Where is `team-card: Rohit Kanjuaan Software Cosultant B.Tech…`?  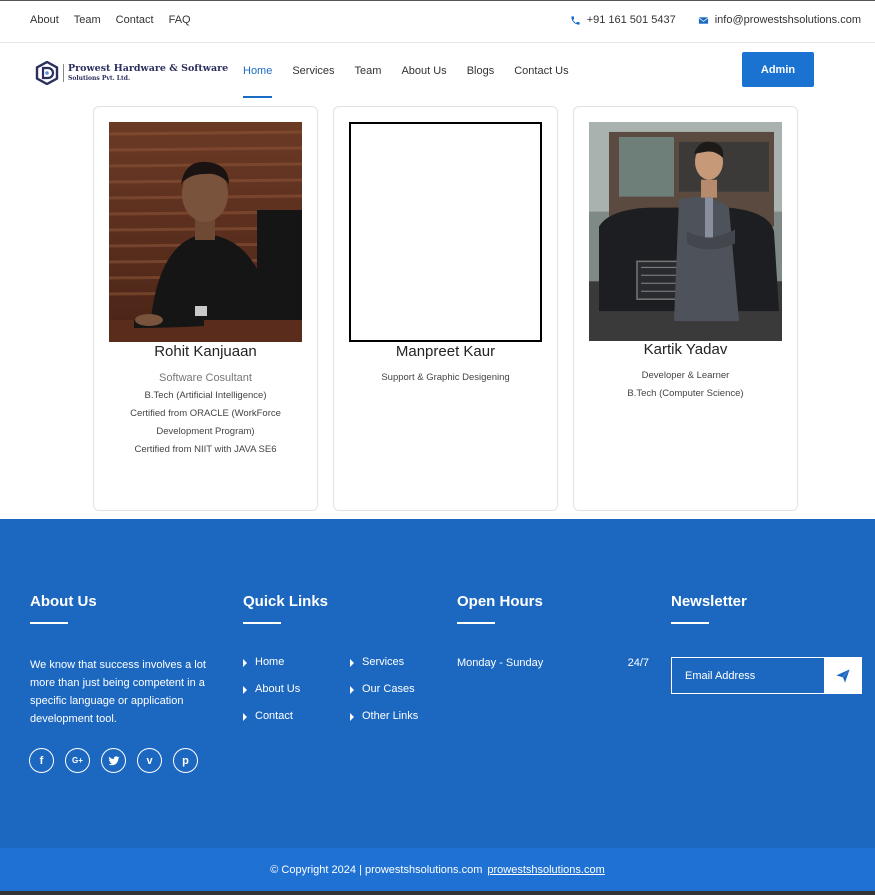 team-card: Rohit Kanjuaan Software Cosultant B.Tech… is located at coordinates (205, 308).